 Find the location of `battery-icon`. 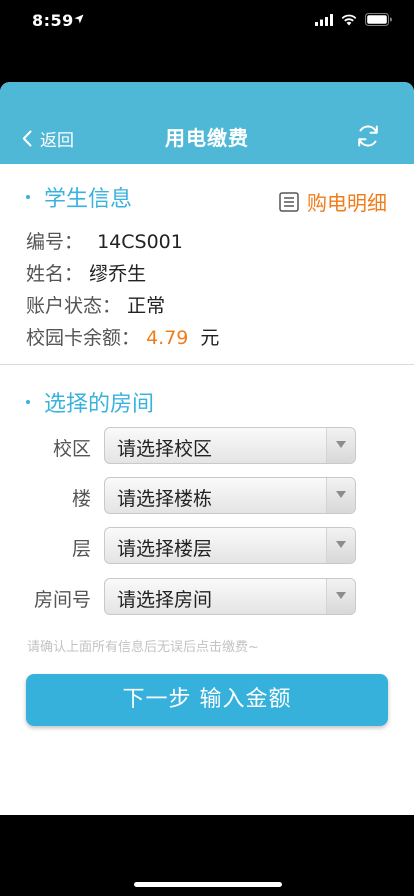

battery-icon is located at coordinates (378, 19).